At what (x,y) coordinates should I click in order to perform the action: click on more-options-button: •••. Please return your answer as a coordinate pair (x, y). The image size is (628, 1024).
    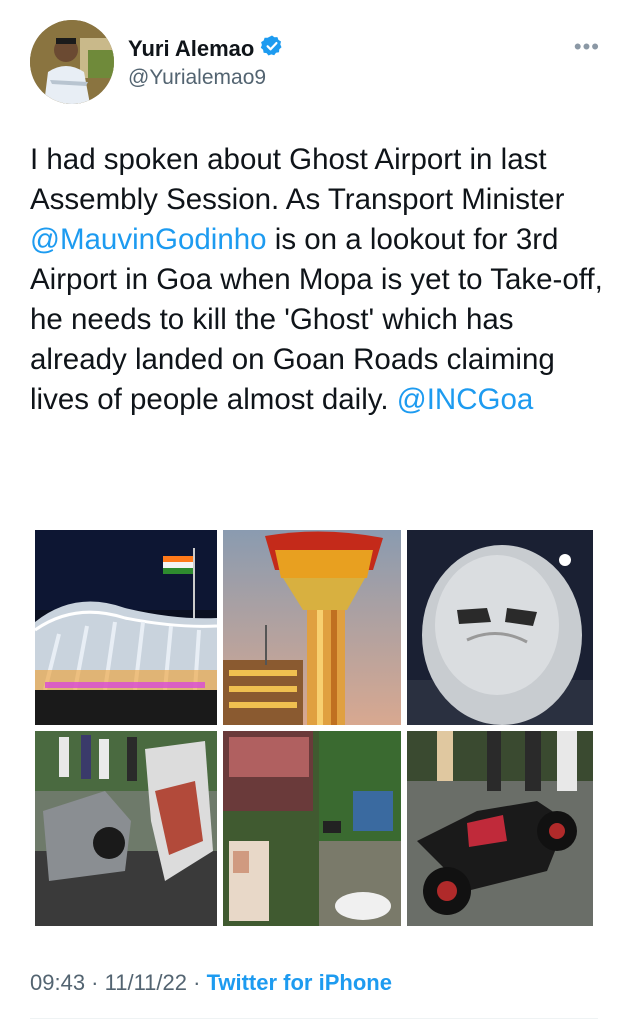
    Looking at the image, I should click on (587, 47).